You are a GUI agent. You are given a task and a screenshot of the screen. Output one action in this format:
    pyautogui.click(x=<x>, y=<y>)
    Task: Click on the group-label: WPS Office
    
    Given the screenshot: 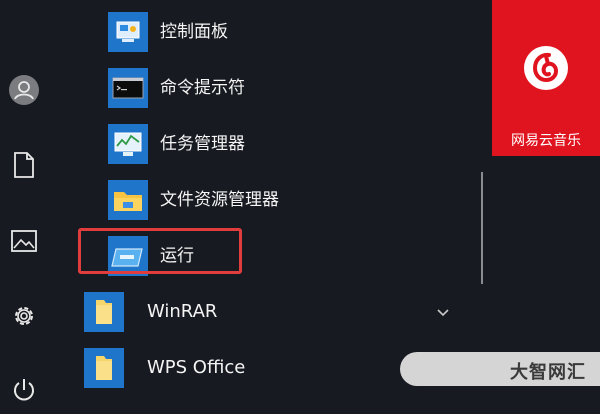 What is the action you would take?
    pyautogui.click(x=196, y=367)
    